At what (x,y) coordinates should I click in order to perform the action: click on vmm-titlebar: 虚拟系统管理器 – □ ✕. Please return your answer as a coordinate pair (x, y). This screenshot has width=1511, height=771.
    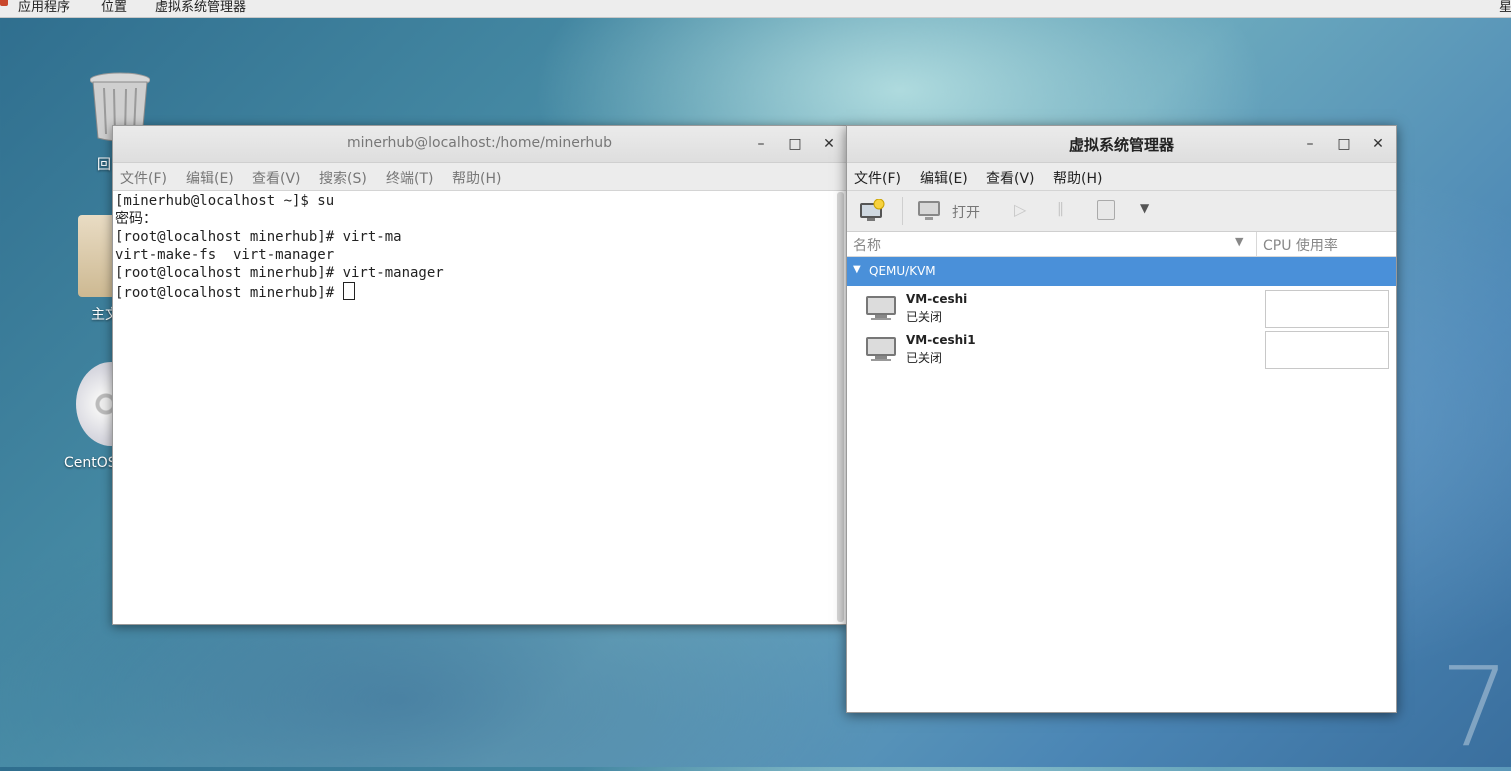
    Looking at the image, I should click on (1121, 144).